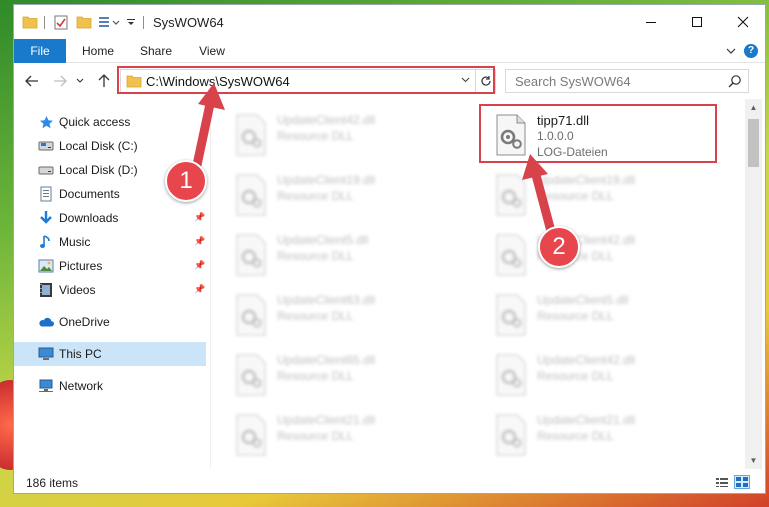 The image size is (769, 507). What do you see at coordinates (110, 22) in the screenshot?
I see `customize-icon` at bounding box center [110, 22].